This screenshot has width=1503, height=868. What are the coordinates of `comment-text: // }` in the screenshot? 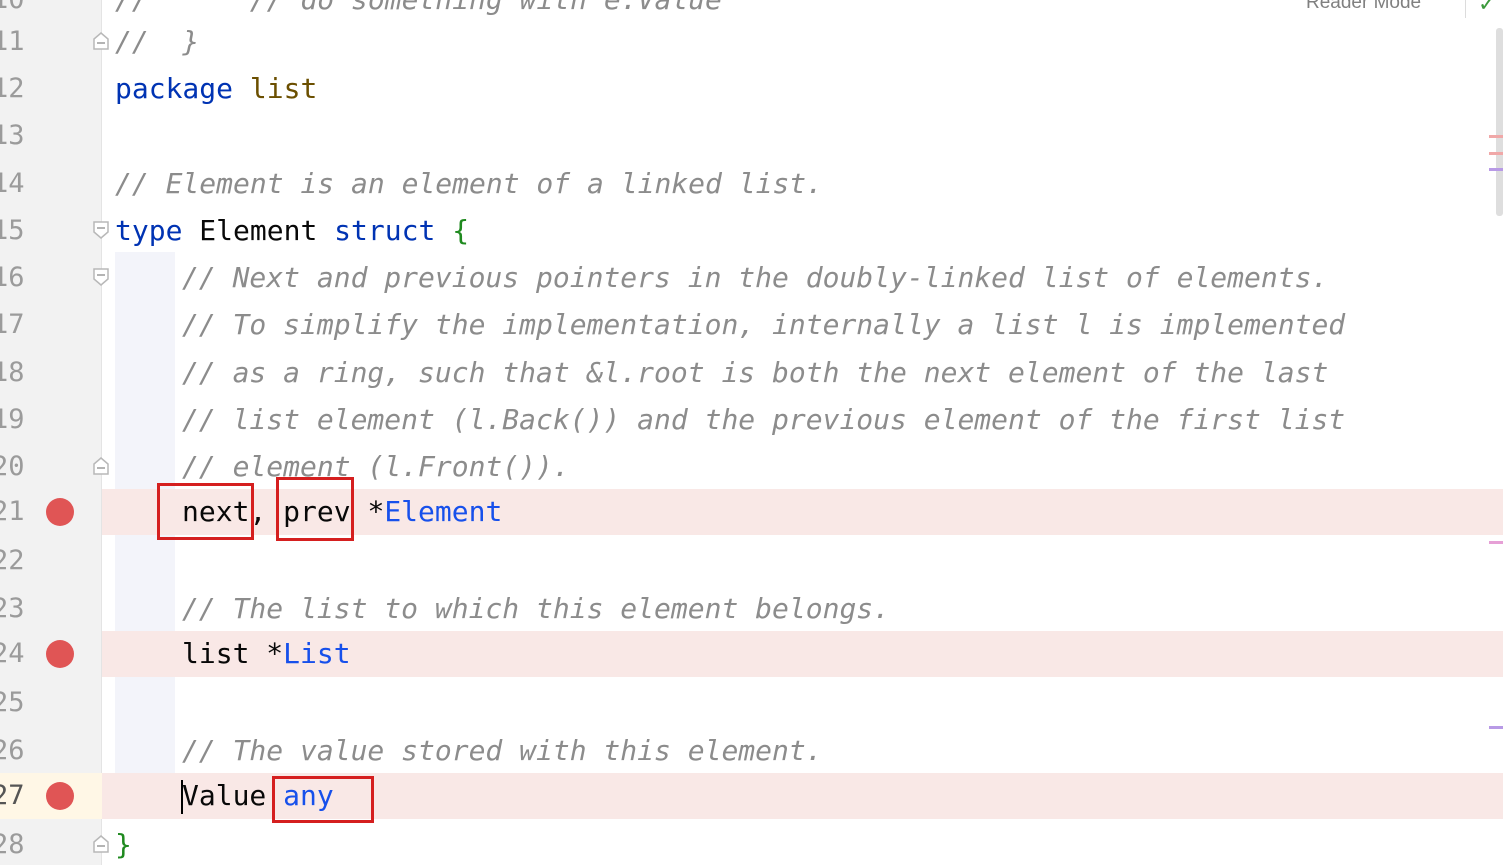 It's located at (157, 41).